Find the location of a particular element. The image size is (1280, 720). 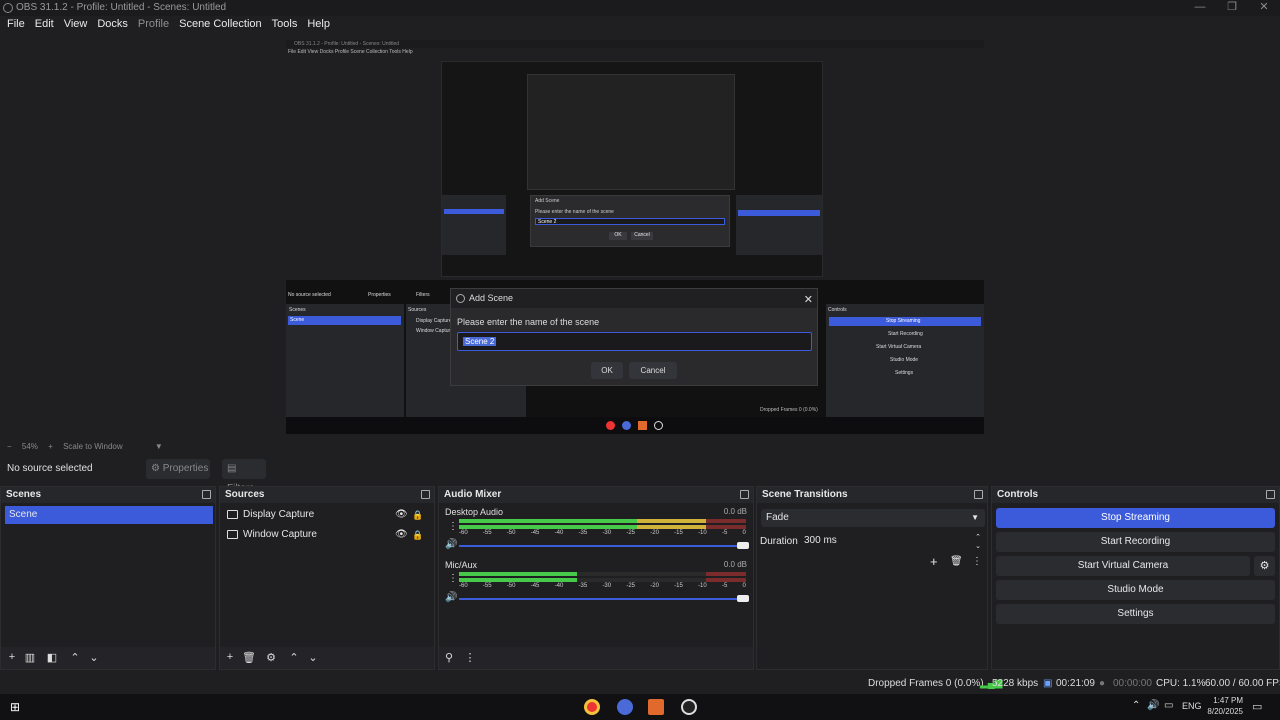

dialog-ok-button: OK is located at coordinates (607, 370).